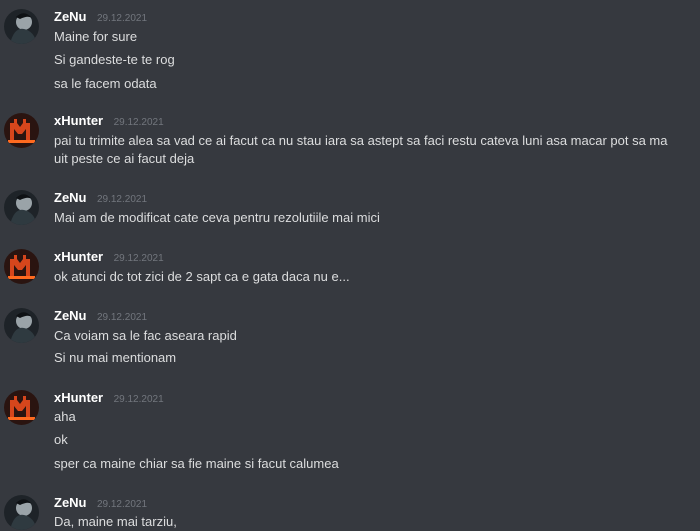 The image size is (700, 531). What do you see at coordinates (115, 521) in the screenshot?
I see `message-text: Da, maine mai tarziu,` at bounding box center [115, 521].